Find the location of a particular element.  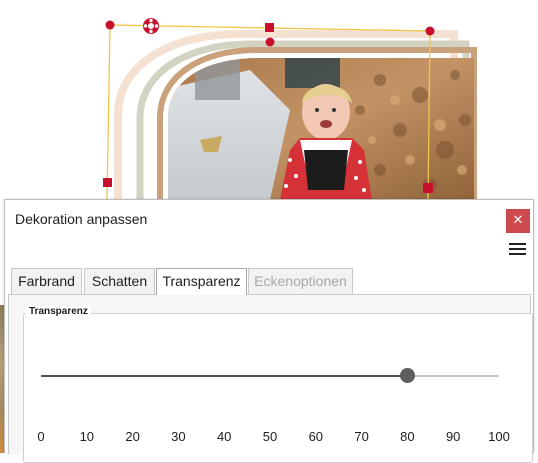

tab-schatten: Schatten is located at coordinates (119, 281).